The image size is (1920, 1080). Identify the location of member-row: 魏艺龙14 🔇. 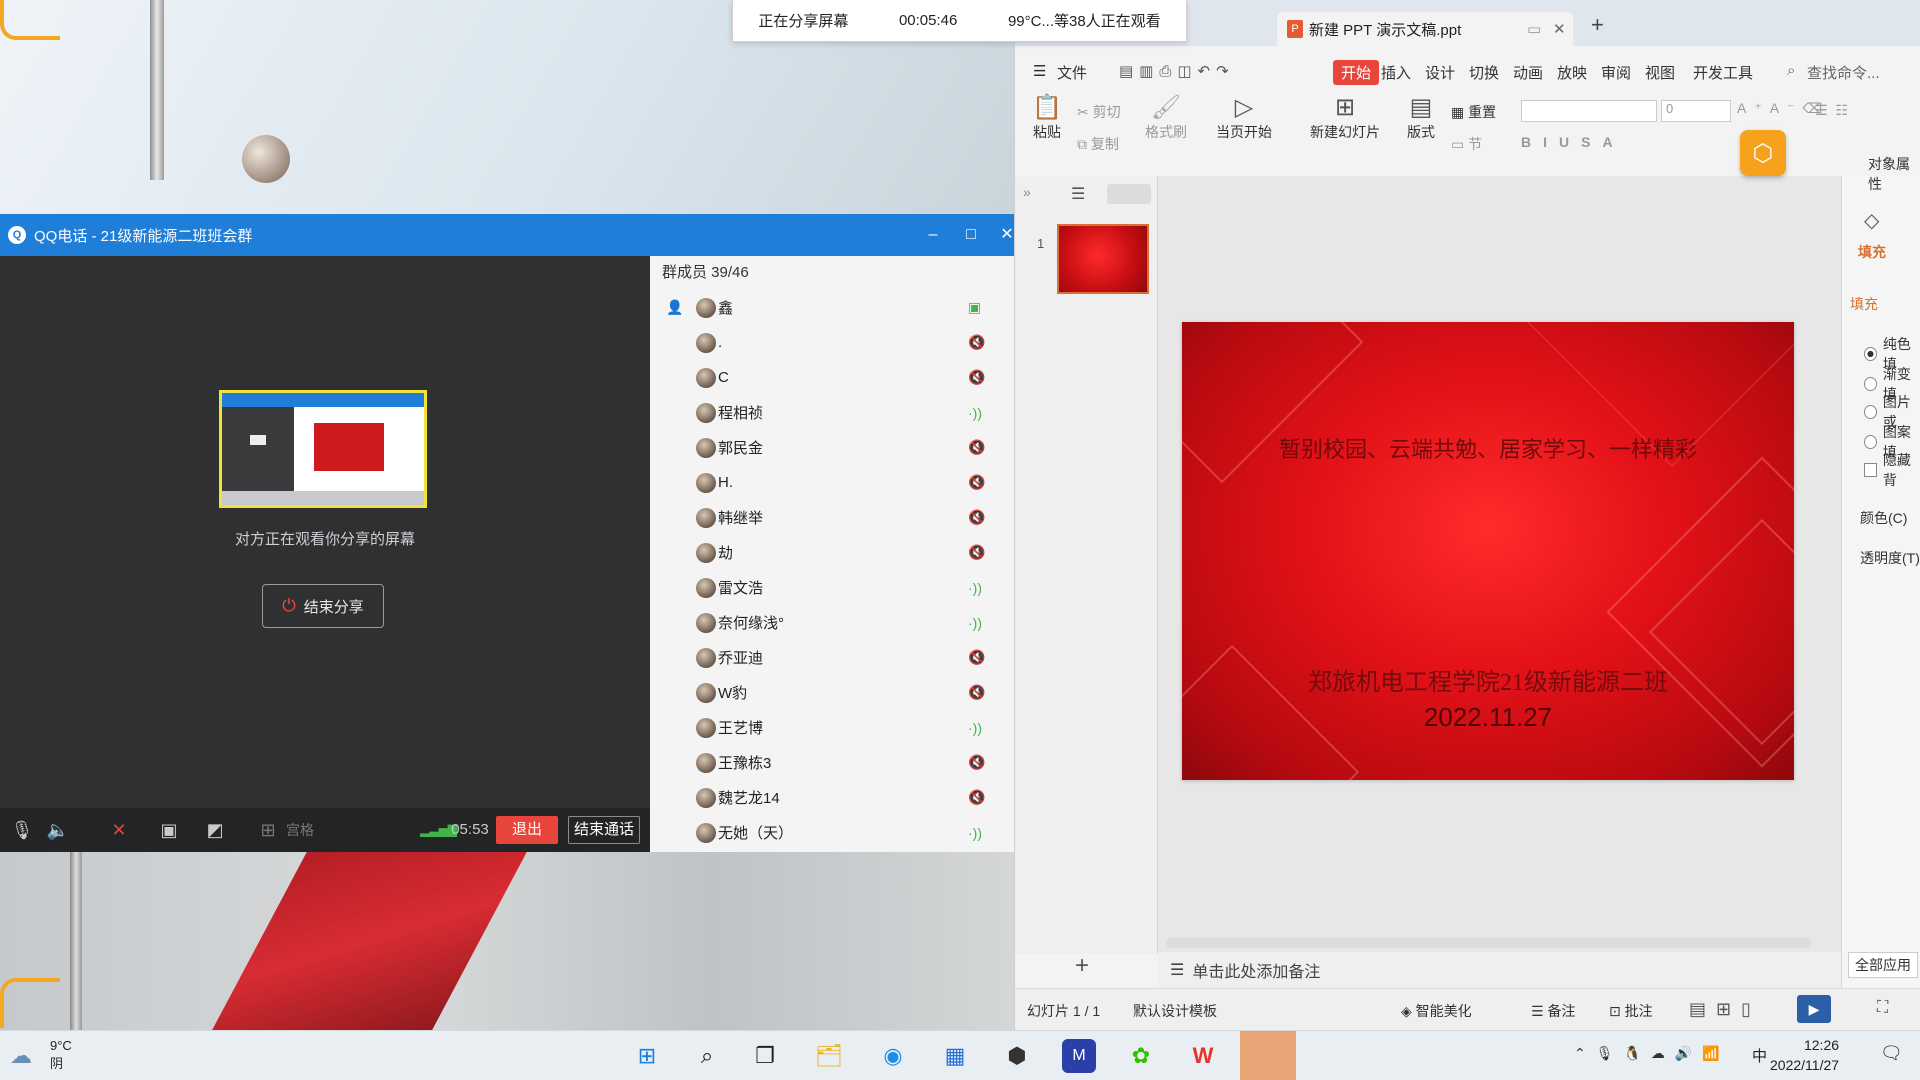
(832, 797).